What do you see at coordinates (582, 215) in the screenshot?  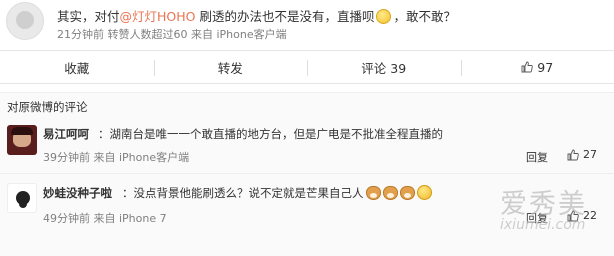 I see `comment-like-button: 22` at bounding box center [582, 215].